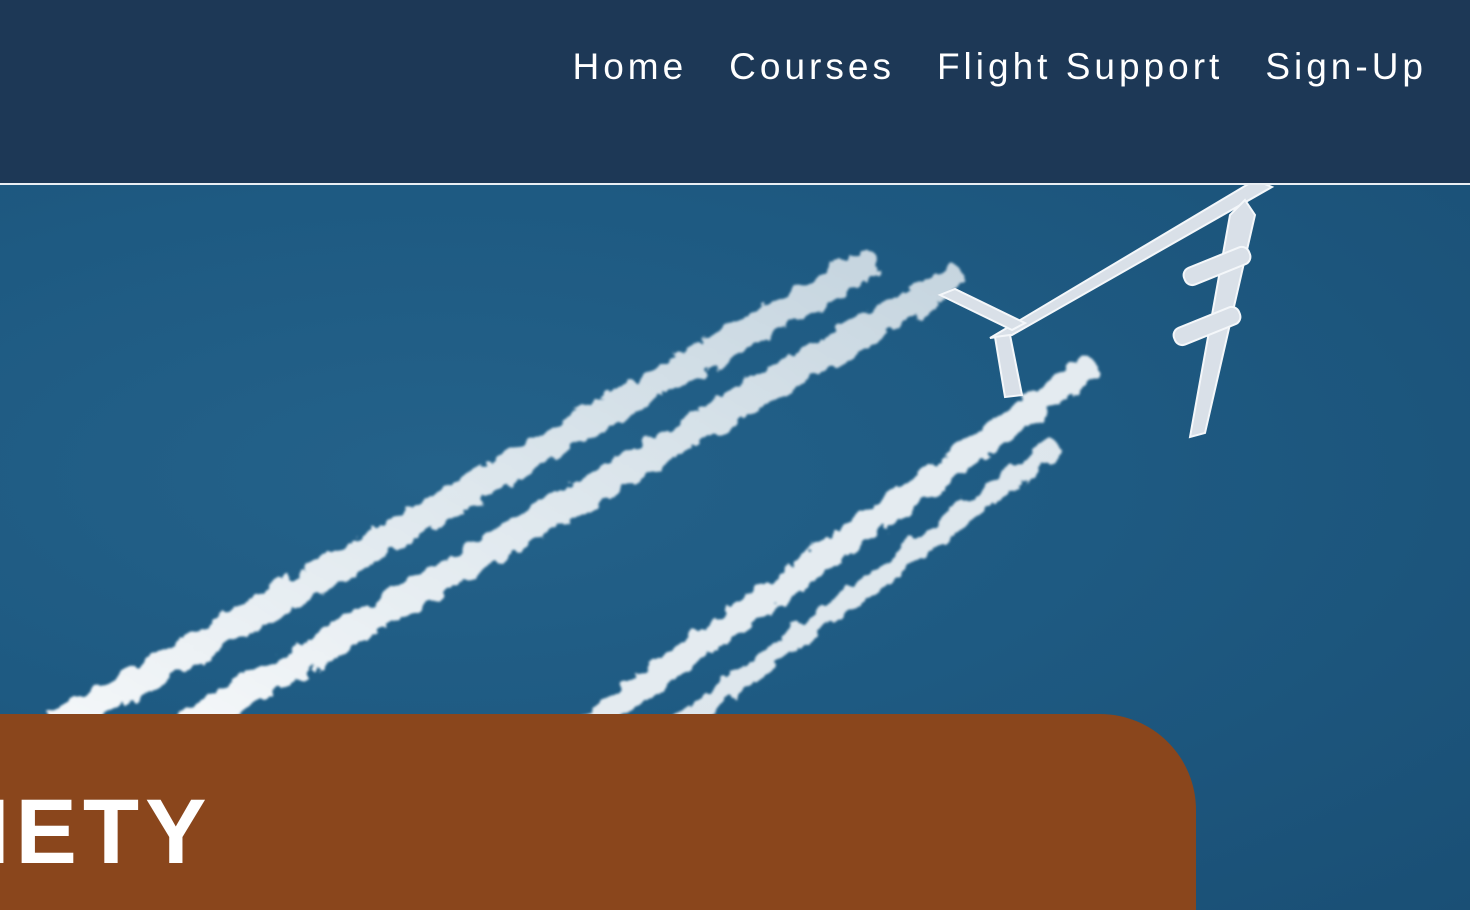  Describe the element at coordinates (629, 67) in the screenshot. I see `nav-home-link: Home` at that location.